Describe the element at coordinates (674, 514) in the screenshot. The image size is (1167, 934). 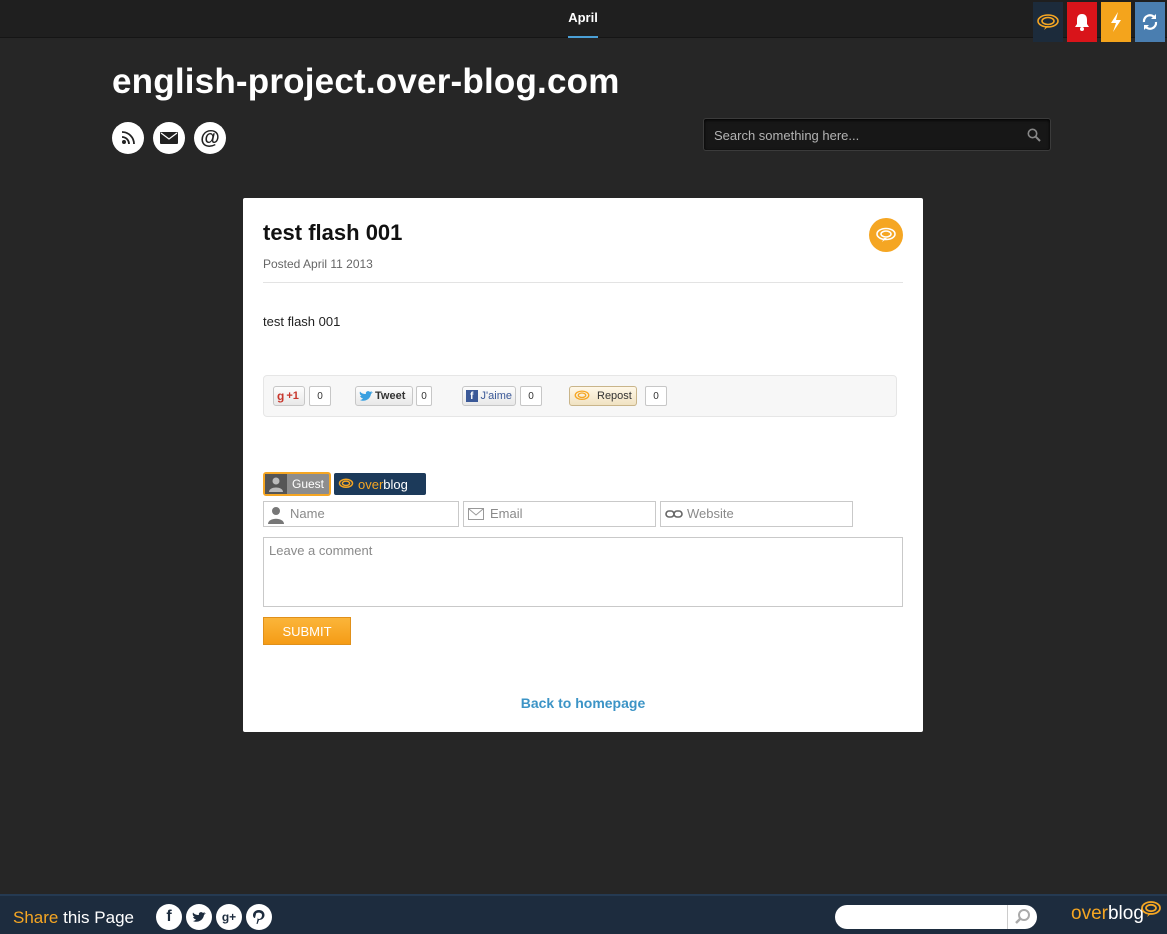
I see `link-icon` at that location.